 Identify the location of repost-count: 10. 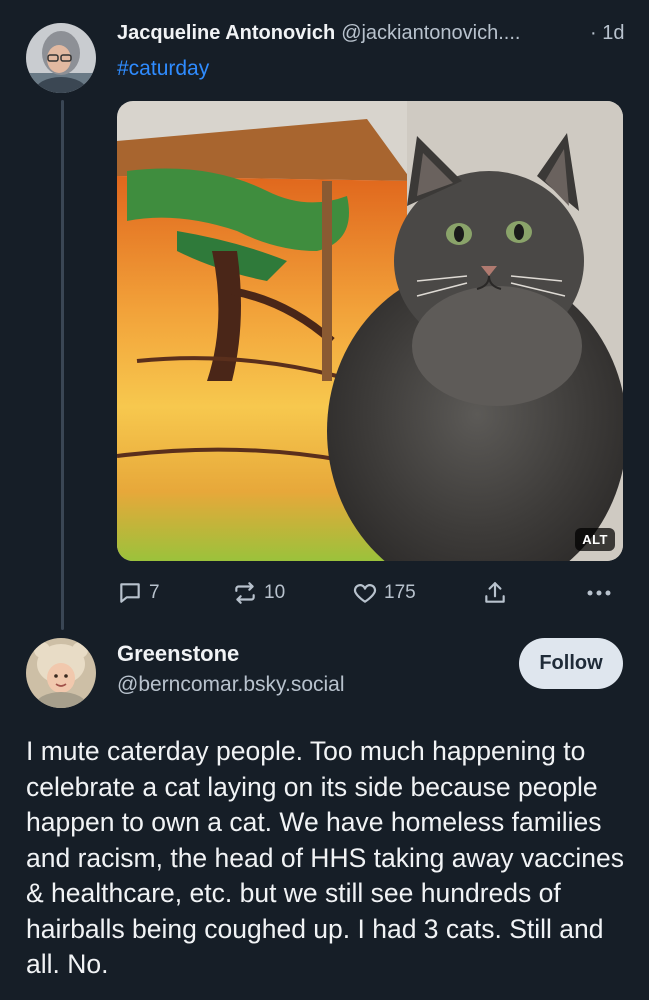
(275, 592).